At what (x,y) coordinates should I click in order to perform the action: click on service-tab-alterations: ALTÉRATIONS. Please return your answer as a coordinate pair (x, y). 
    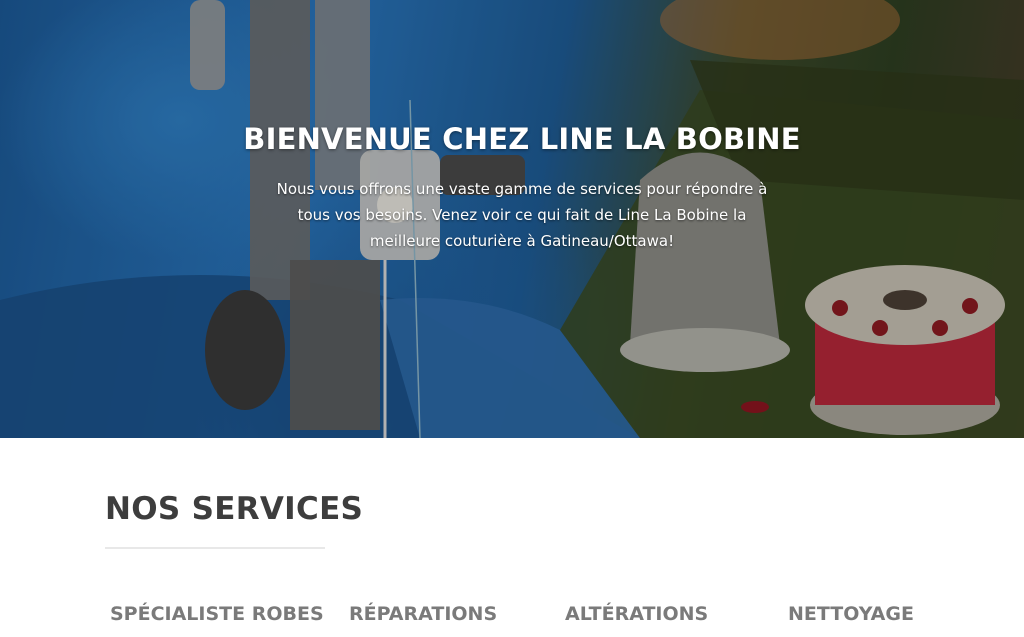
    Looking at the image, I should click on (636, 614).